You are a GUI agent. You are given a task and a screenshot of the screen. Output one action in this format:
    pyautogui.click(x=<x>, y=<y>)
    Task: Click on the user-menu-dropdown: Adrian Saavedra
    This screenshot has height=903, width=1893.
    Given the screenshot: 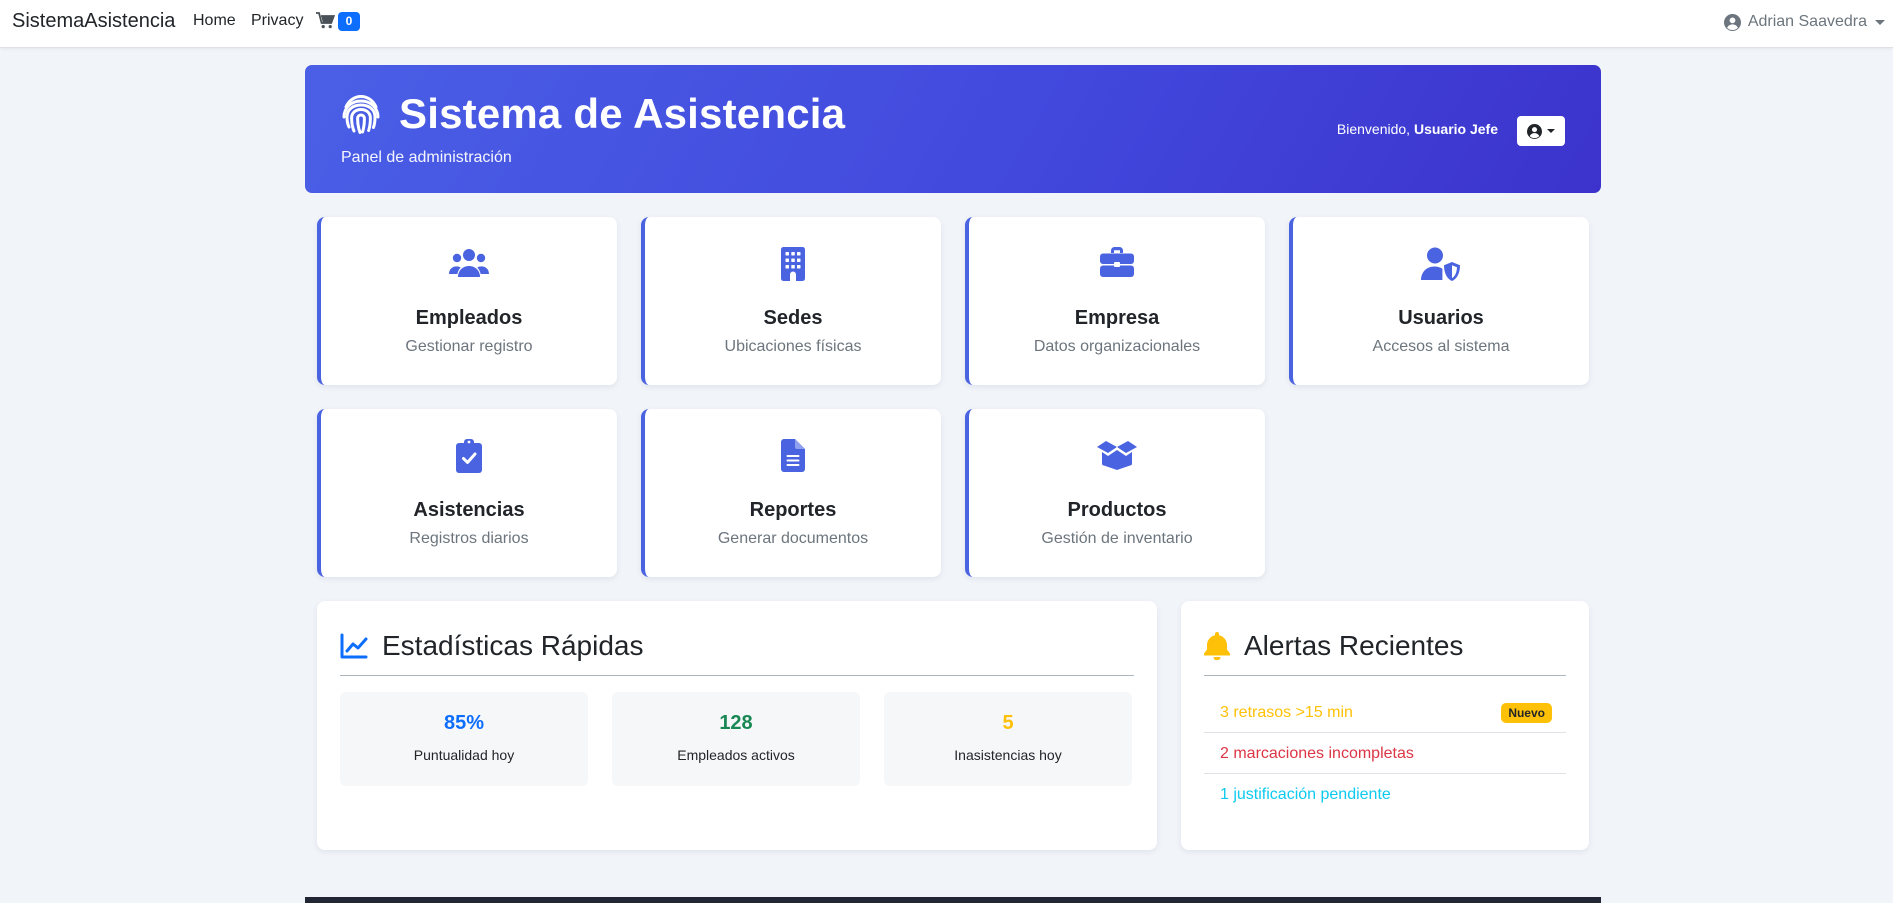 What is the action you would take?
    pyautogui.click(x=1804, y=22)
    